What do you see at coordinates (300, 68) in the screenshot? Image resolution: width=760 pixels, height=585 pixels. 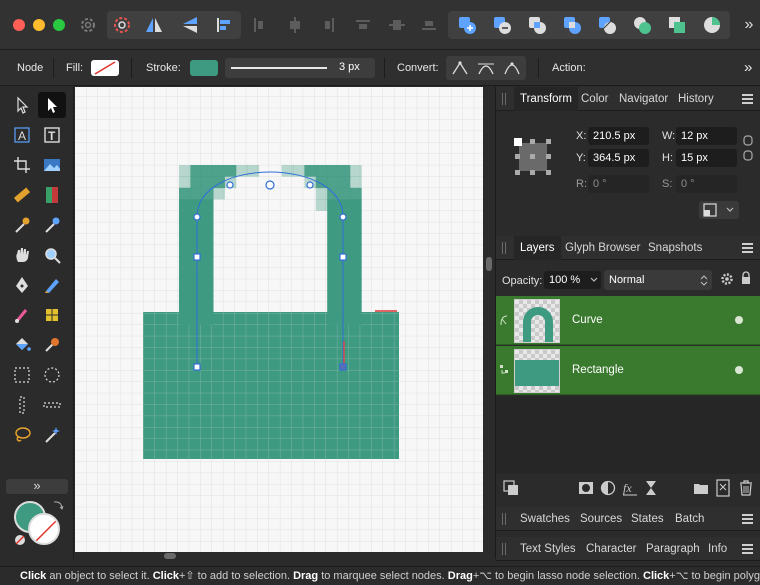 I see `stroke-width-slider: 3 px` at bounding box center [300, 68].